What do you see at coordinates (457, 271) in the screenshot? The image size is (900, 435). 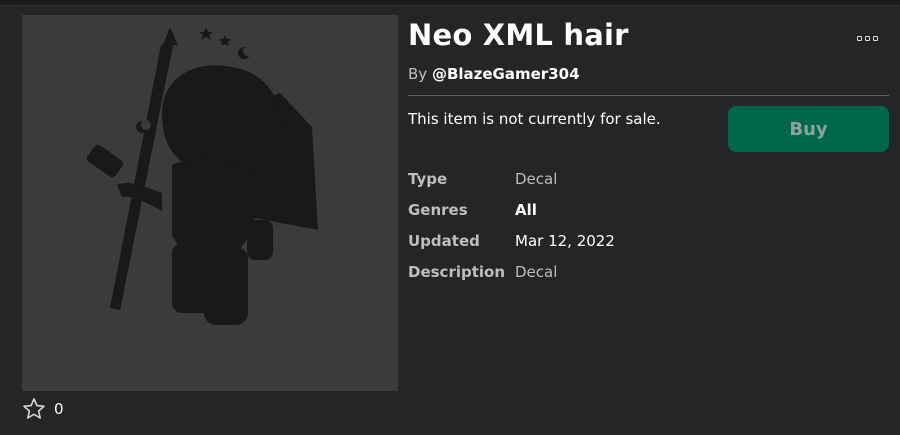 I see `info-label: Description` at bounding box center [457, 271].